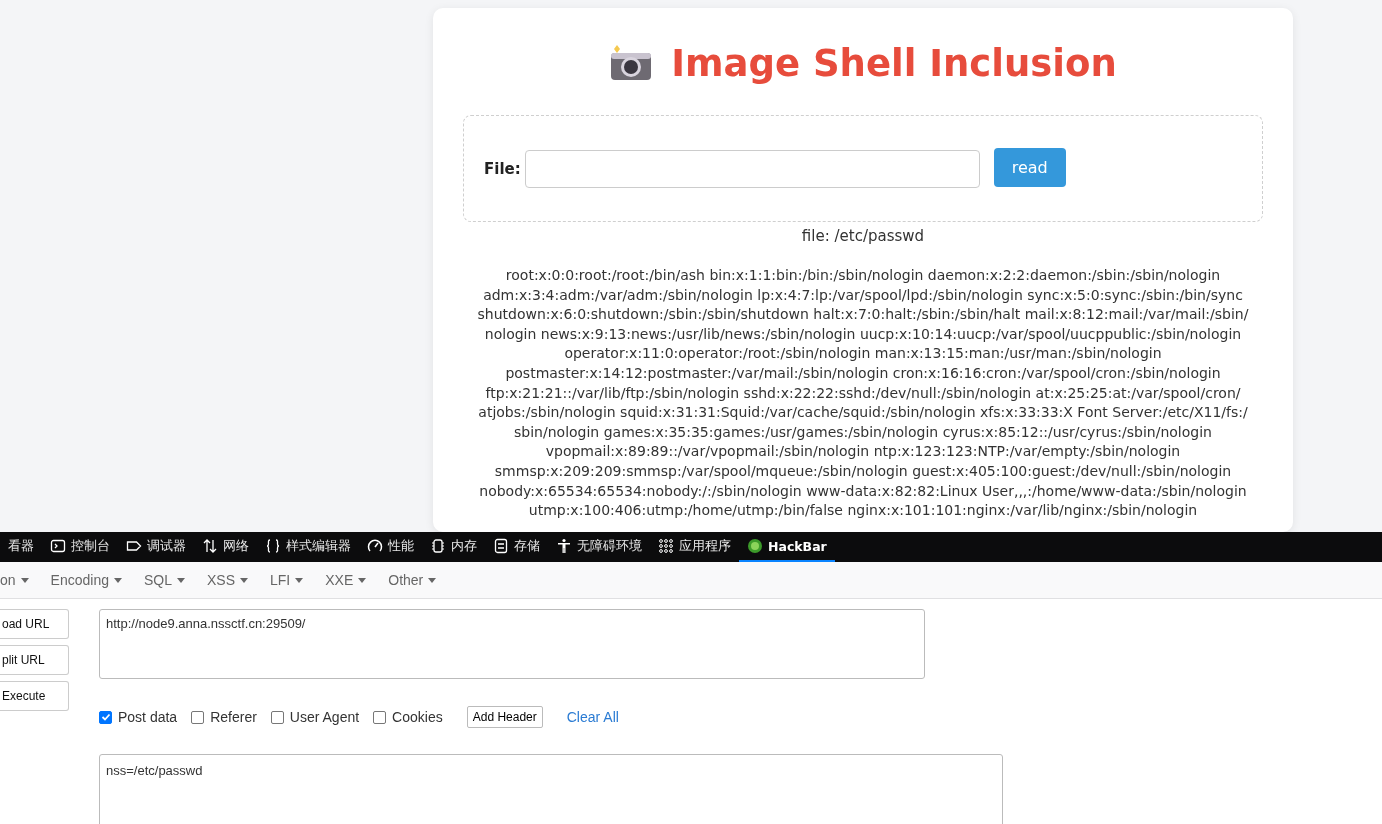 This screenshot has height=824, width=1382. Describe the element at coordinates (324, 717) in the screenshot. I see `checkbox-label: User Agent` at that location.